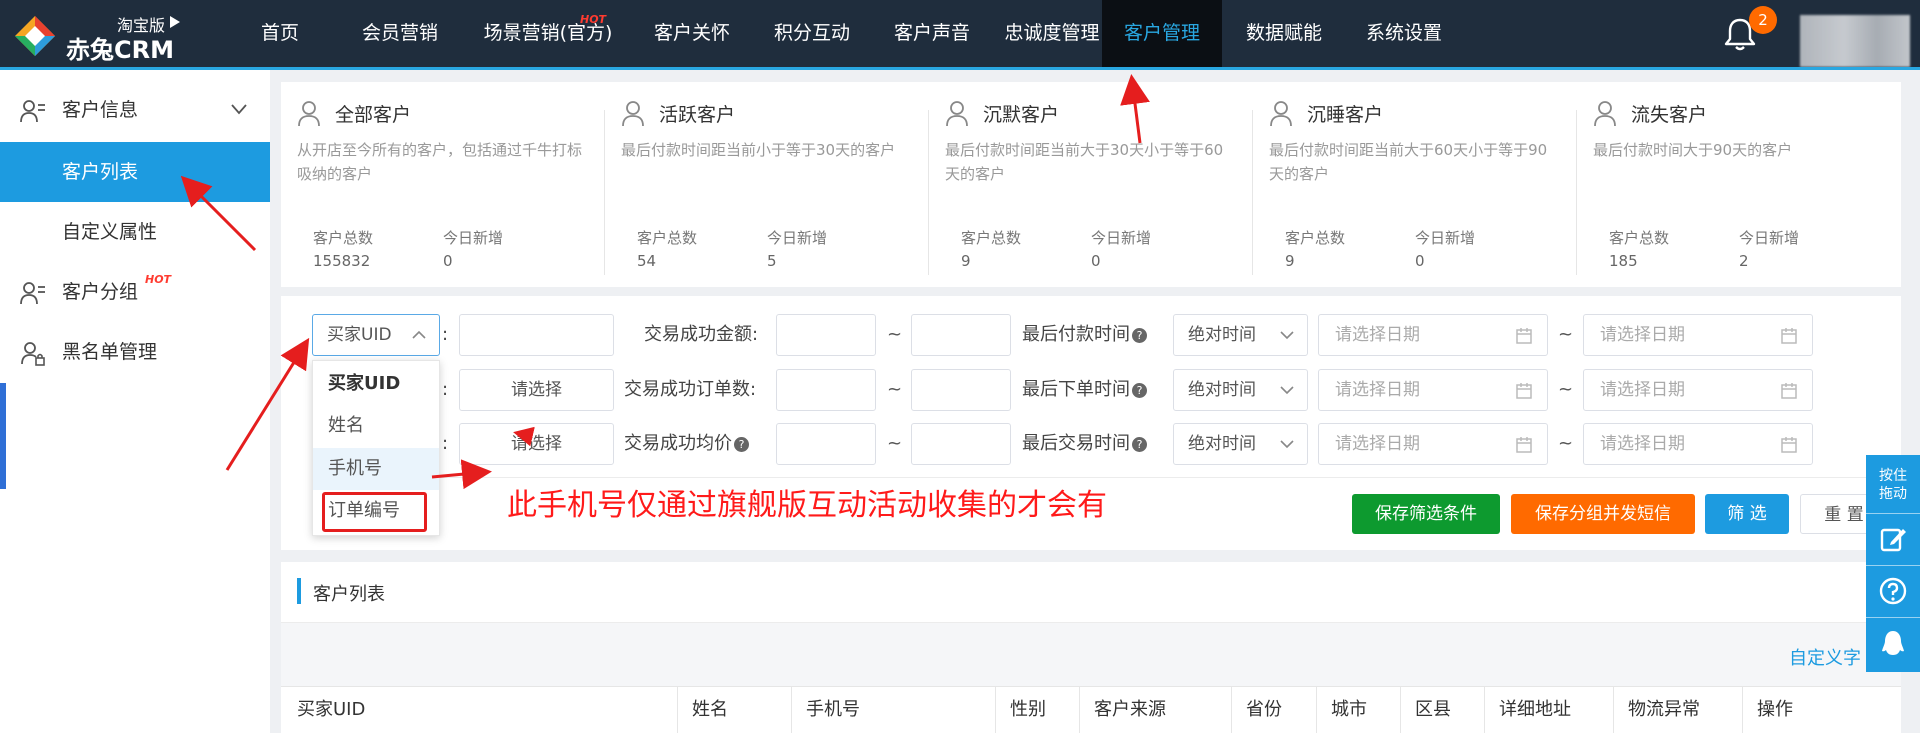 Image resolution: width=1920 pixels, height=733 pixels. Describe the element at coordinates (1855, 41) in the screenshot. I see `user-avatar` at that location.